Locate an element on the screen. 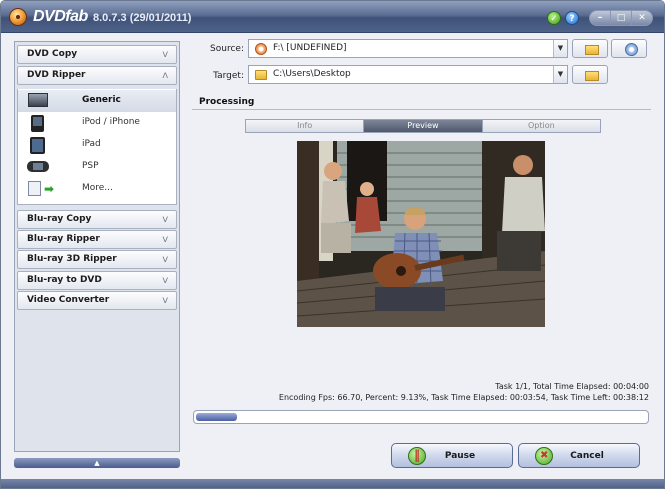 This screenshot has width=665, height=489. target-browse-button is located at coordinates (590, 74).